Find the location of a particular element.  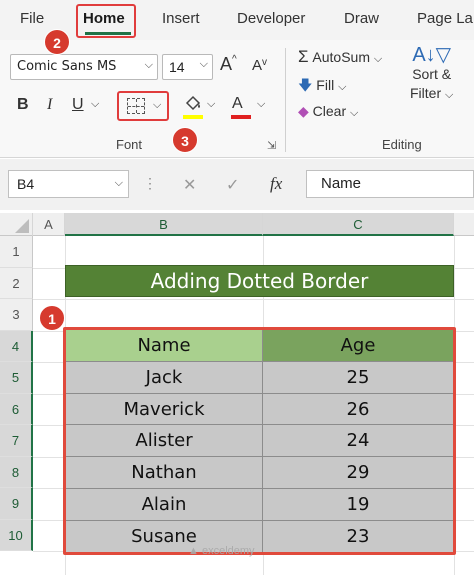

column-header-c: C is located at coordinates (358, 224).